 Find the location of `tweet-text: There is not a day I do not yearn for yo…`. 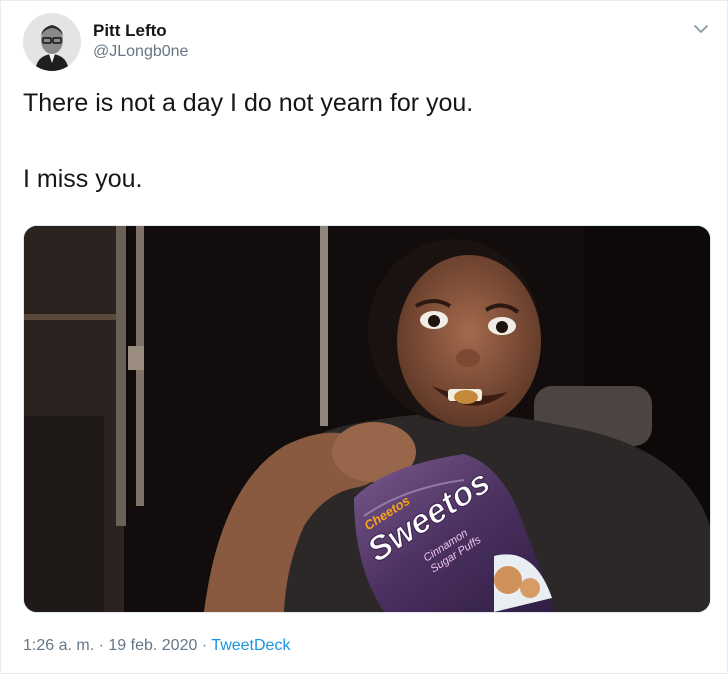

tweet-text: There is not a day I do not yearn for yo… is located at coordinates (363, 141).